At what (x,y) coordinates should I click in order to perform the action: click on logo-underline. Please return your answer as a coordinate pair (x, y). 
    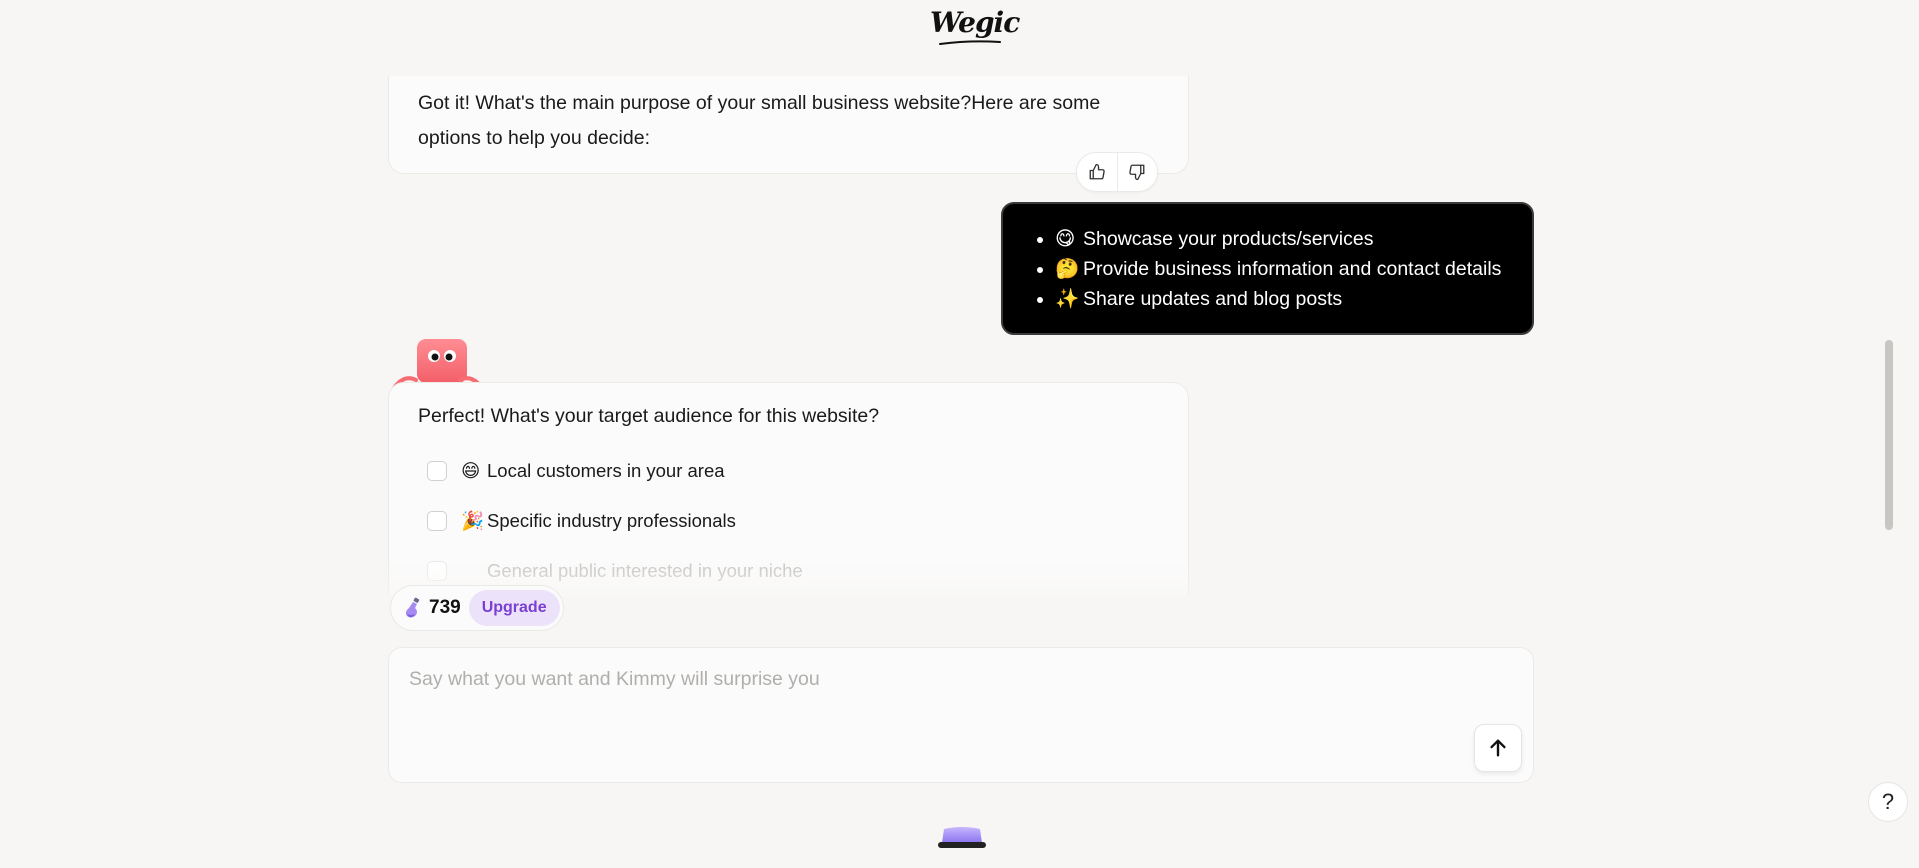
    Looking at the image, I should click on (970, 42).